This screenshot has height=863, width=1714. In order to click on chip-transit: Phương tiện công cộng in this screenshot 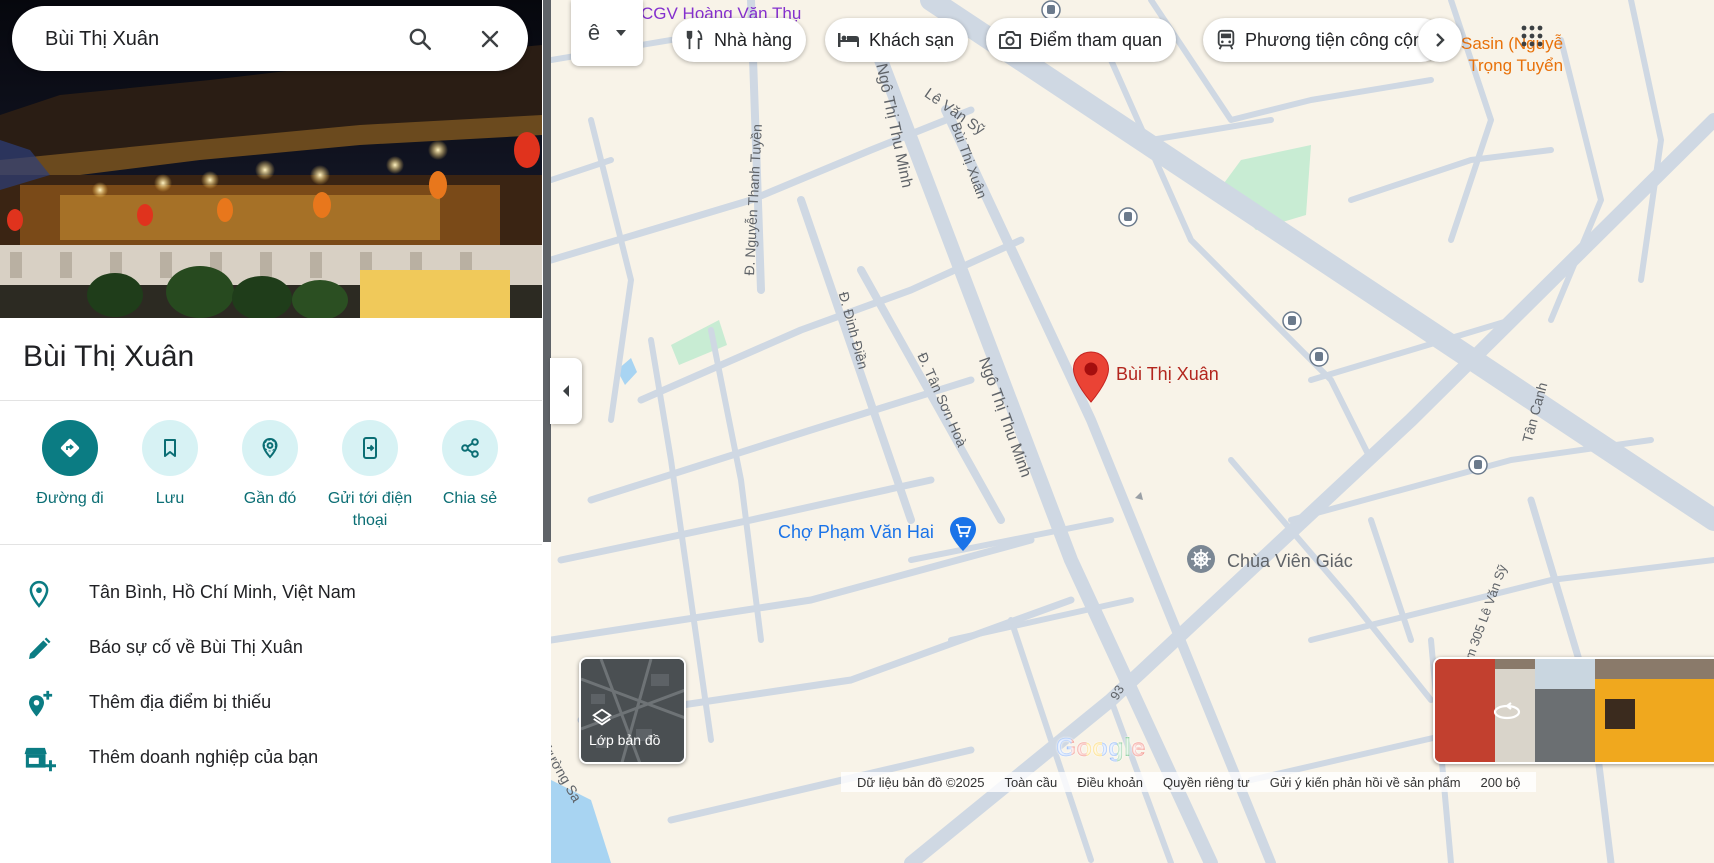, I will do `click(1323, 40)`.